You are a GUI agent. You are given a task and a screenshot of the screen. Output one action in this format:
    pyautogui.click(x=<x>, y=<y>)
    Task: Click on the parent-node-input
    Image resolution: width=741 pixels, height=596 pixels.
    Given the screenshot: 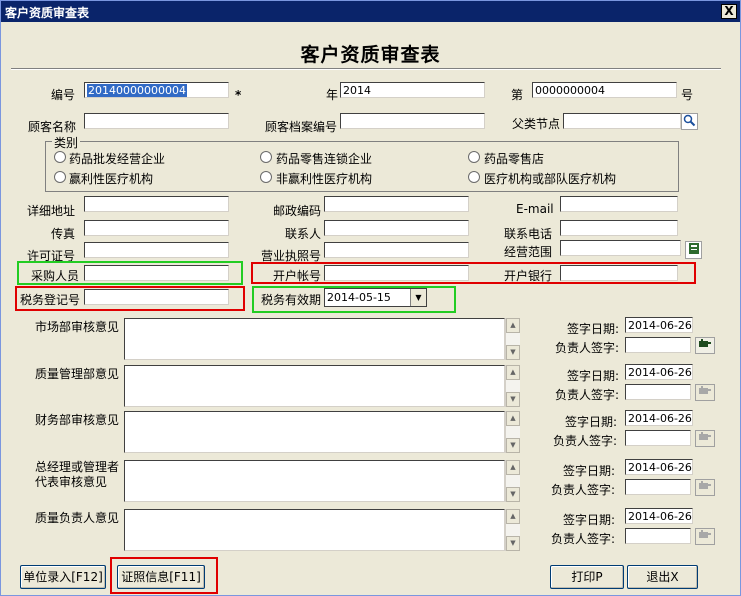 What is the action you would take?
    pyautogui.click(x=622, y=121)
    